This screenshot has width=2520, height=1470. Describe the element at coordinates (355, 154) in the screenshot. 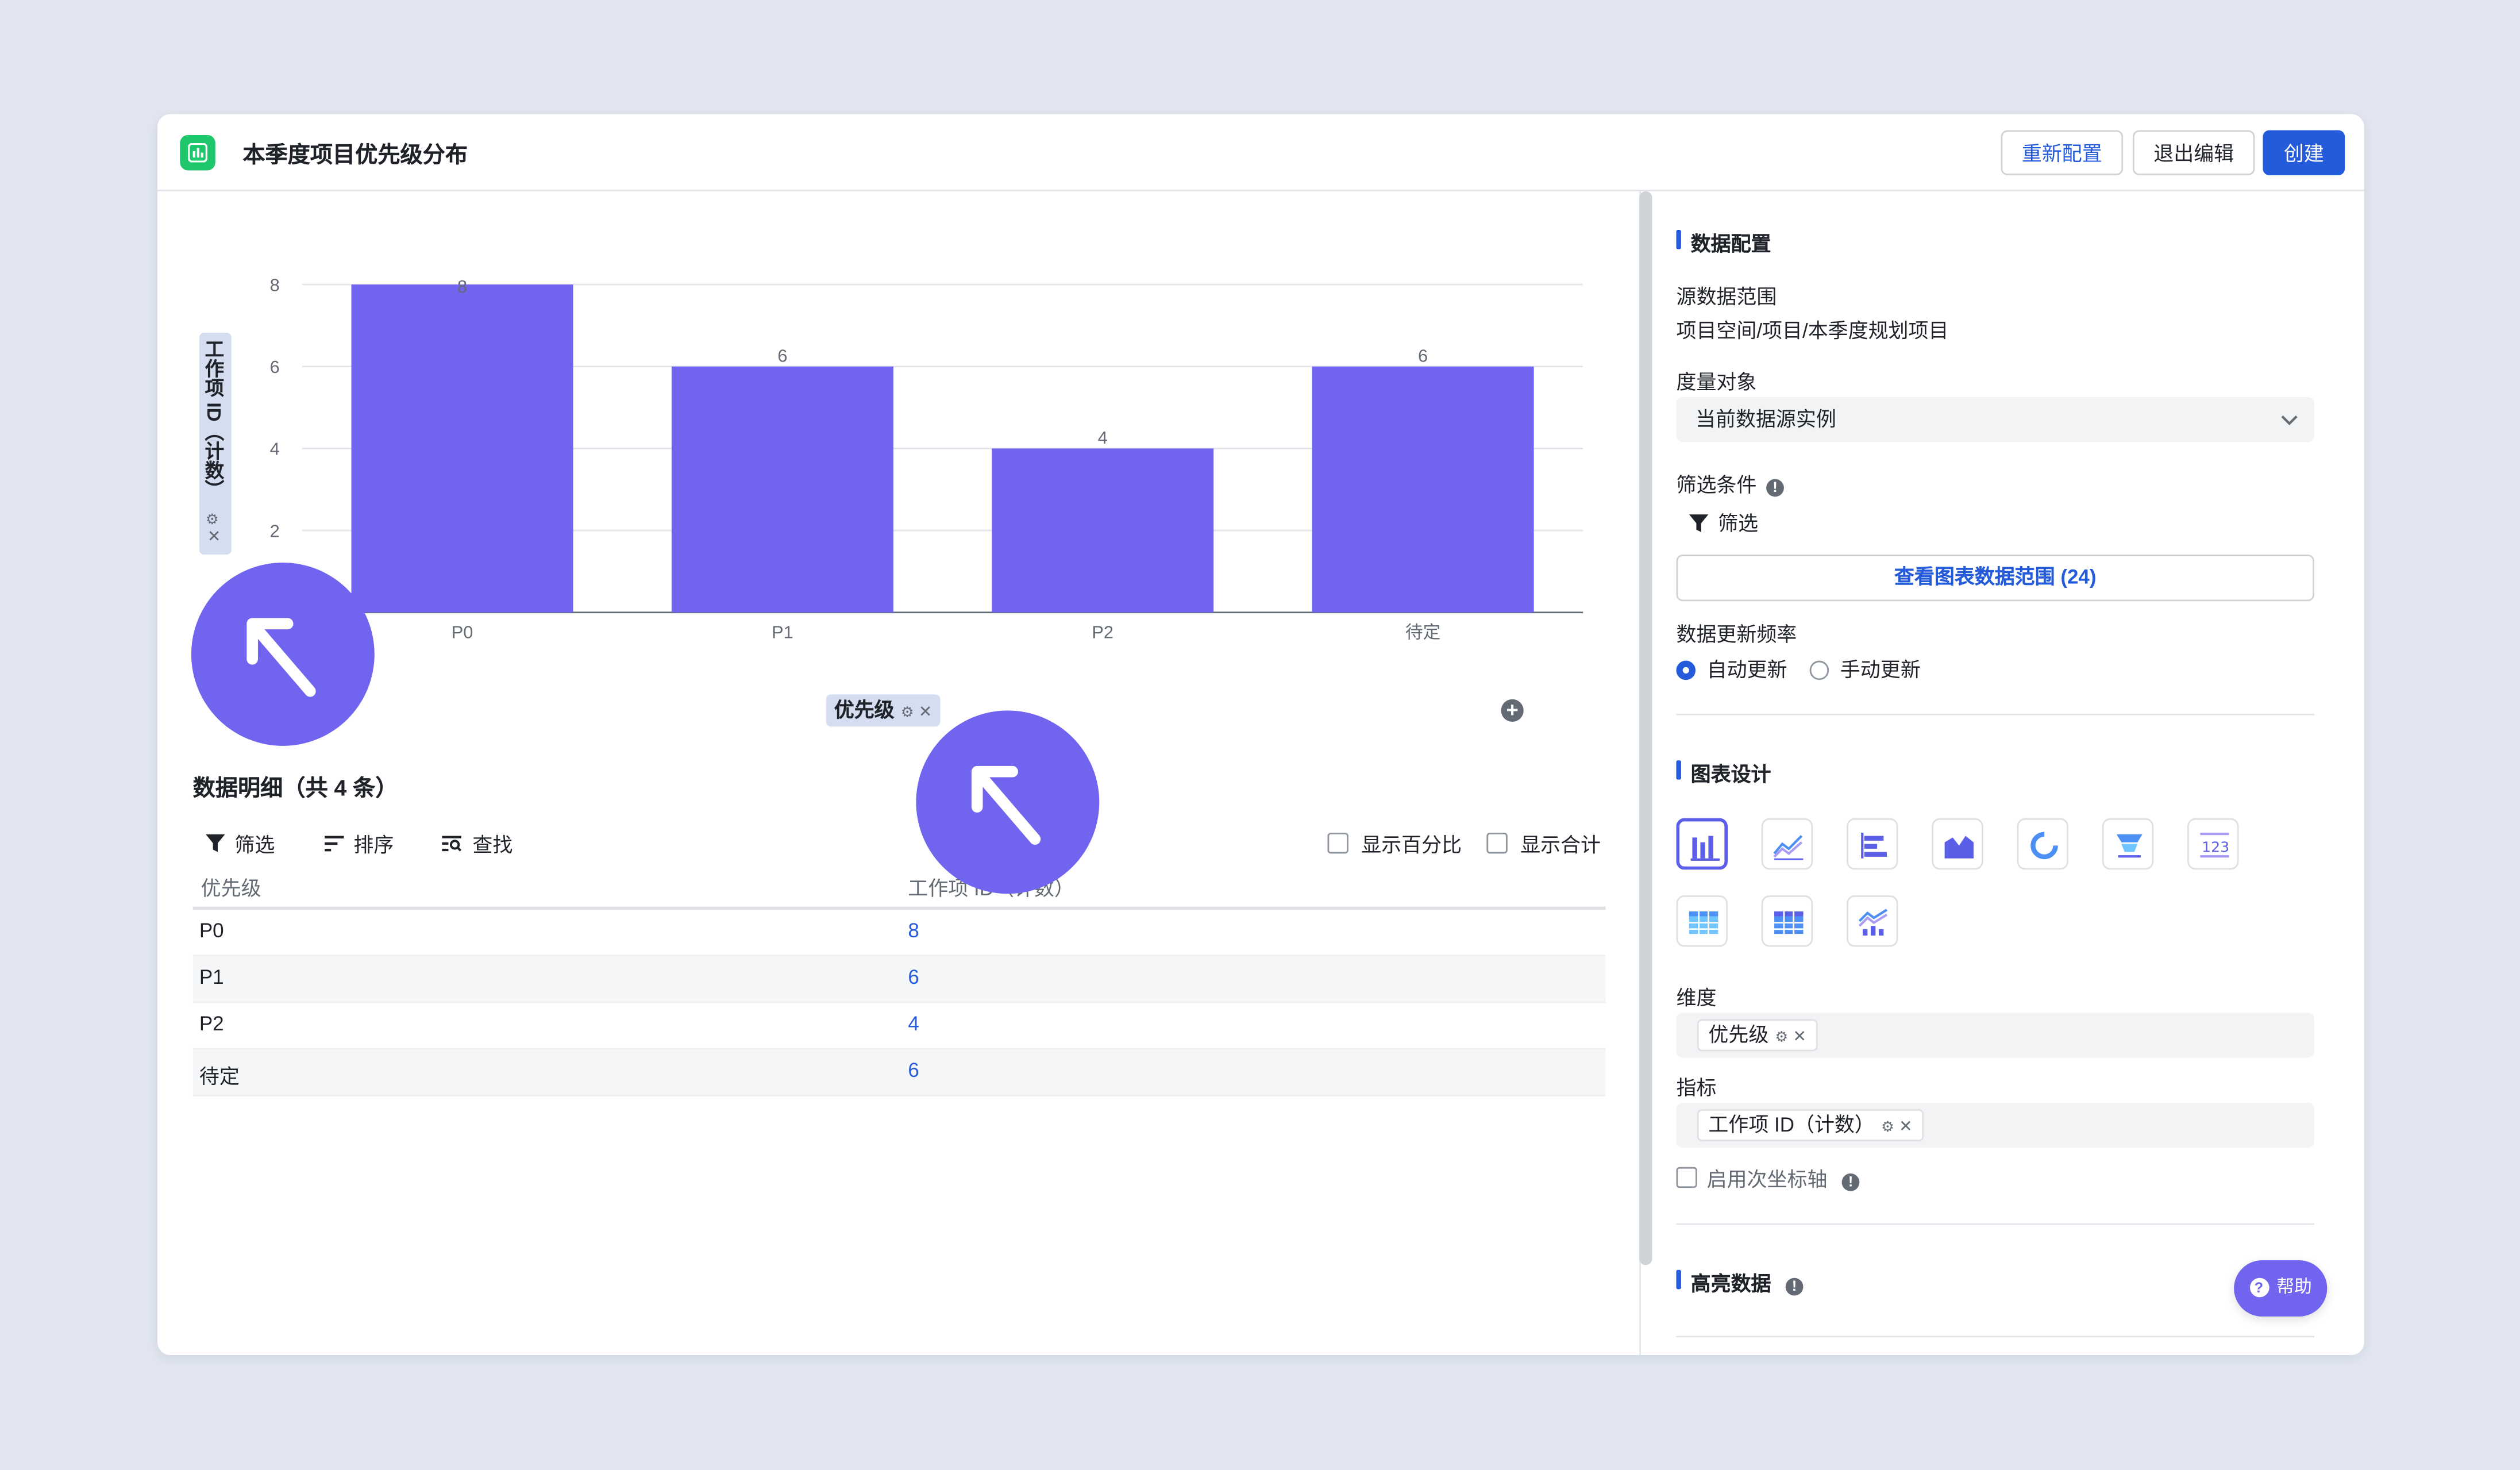

I see `page-title: 本季度项目优先级分布` at that location.